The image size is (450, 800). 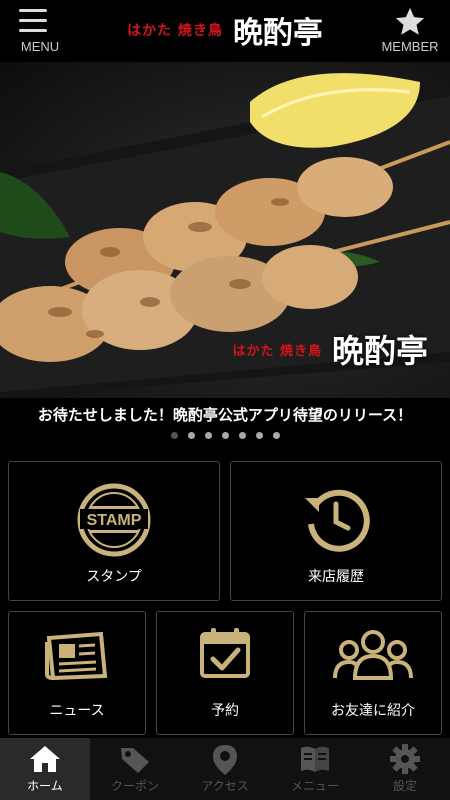 I want to click on carousel-dots, so click(x=225, y=438).